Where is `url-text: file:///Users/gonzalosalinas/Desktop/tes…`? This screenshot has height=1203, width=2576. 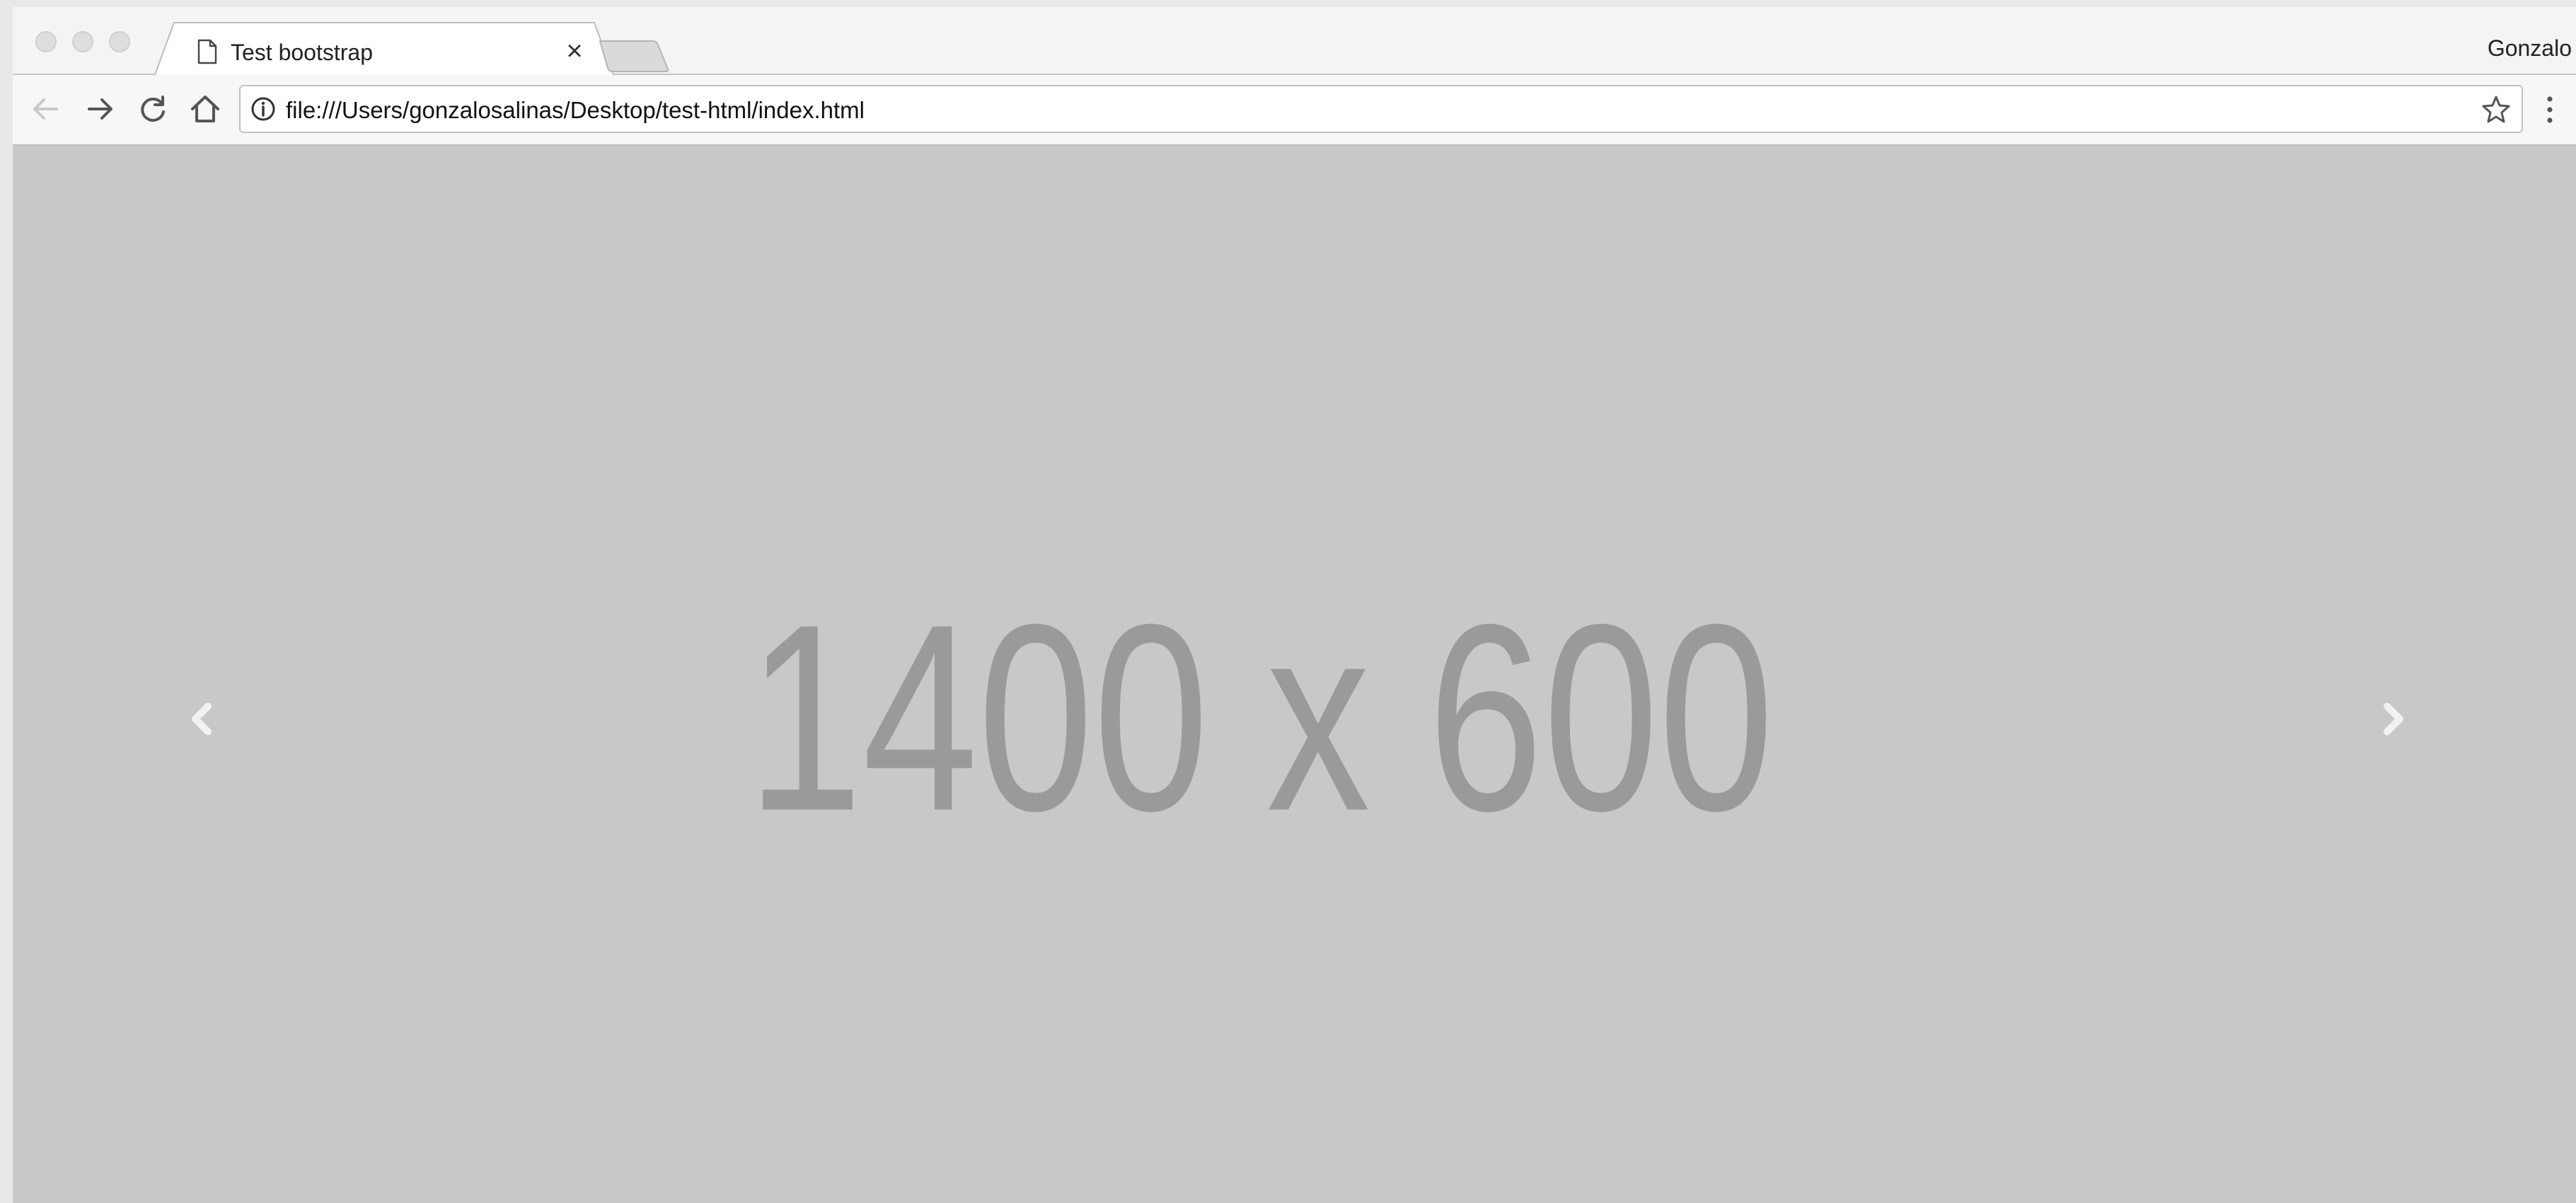 url-text: file:///Users/gonzalosalinas/Desktop/tes… is located at coordinates (575, 110).